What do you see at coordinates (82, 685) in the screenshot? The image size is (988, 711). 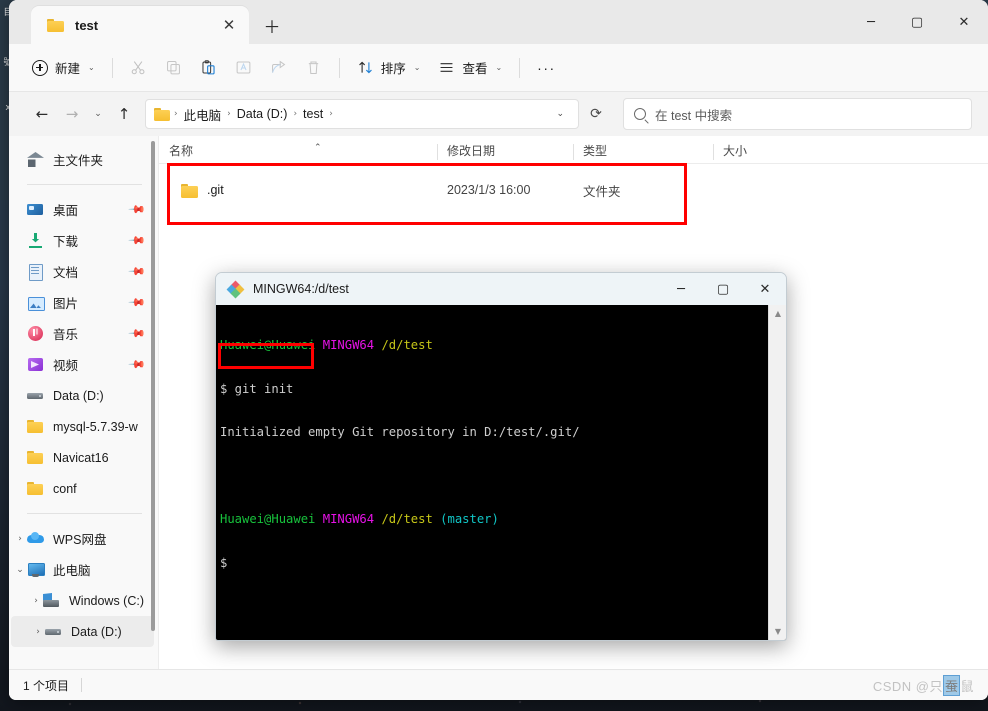 I see `status-divider` at bounding box center [82, 685].